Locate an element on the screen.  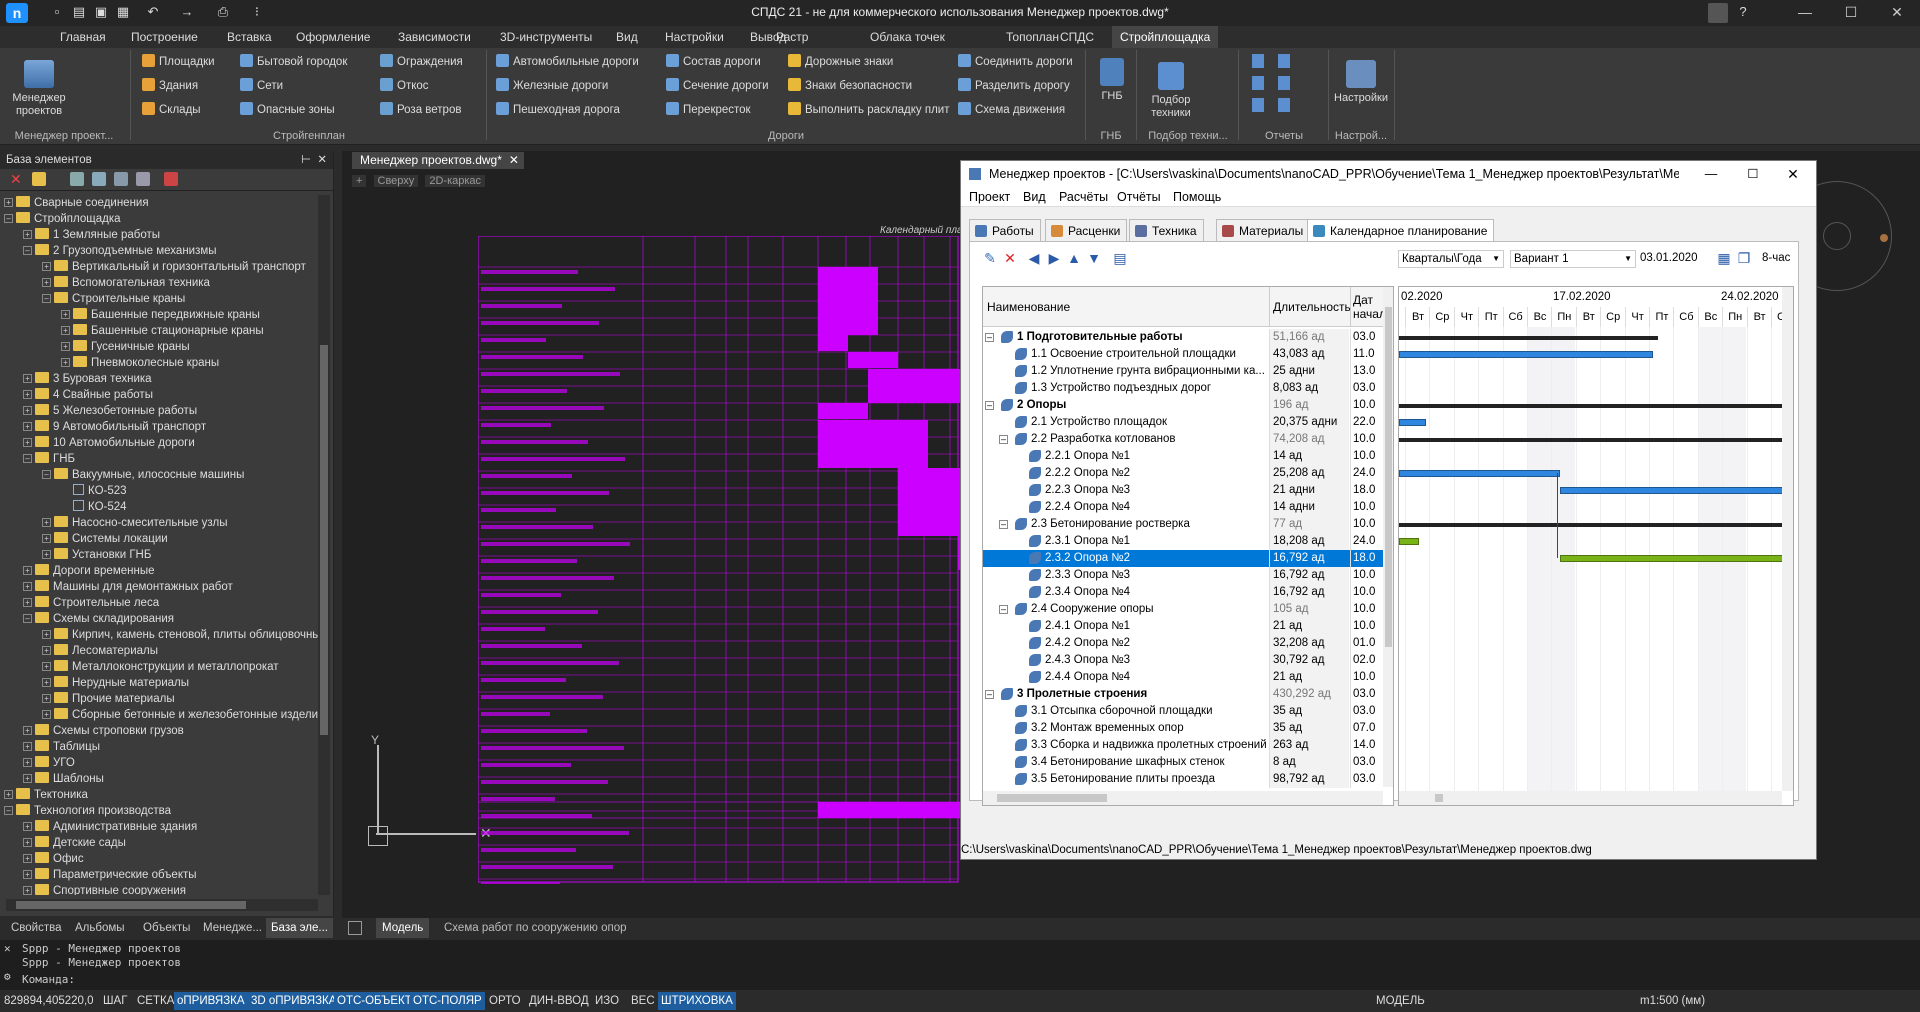
left-panel-tab: Объекты is located at coordinates (166, 928).